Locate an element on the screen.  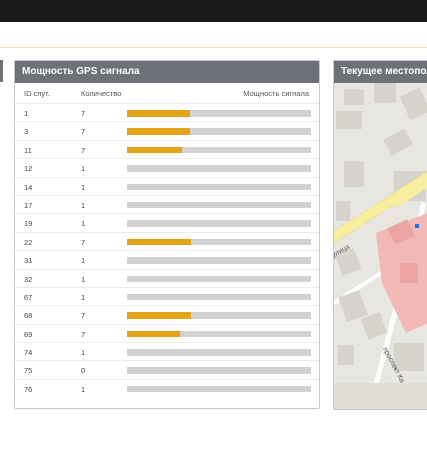
satellite-count: 0 is located at coordinates (83, 371).